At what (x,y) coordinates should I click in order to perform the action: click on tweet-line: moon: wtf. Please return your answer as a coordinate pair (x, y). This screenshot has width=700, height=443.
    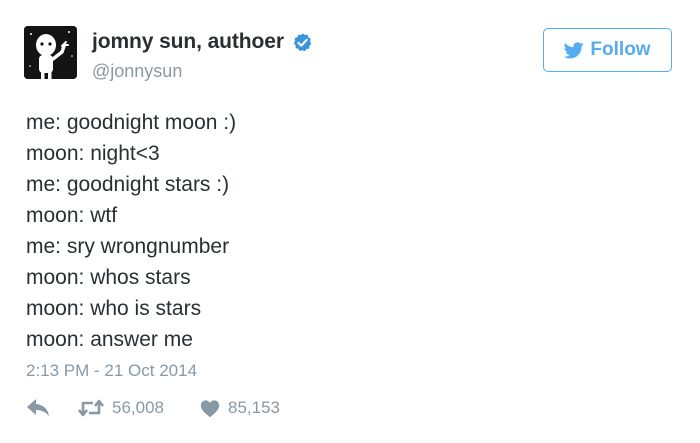
    Looking at the image, I should click on (72, 215).